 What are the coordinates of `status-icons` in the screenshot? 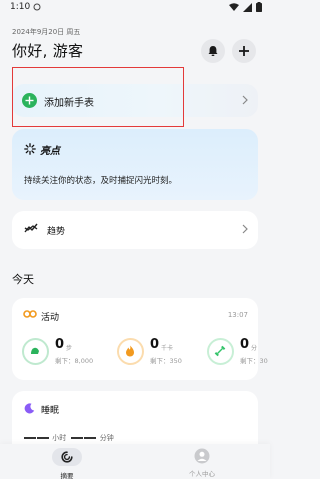 It's located at (245, 7).